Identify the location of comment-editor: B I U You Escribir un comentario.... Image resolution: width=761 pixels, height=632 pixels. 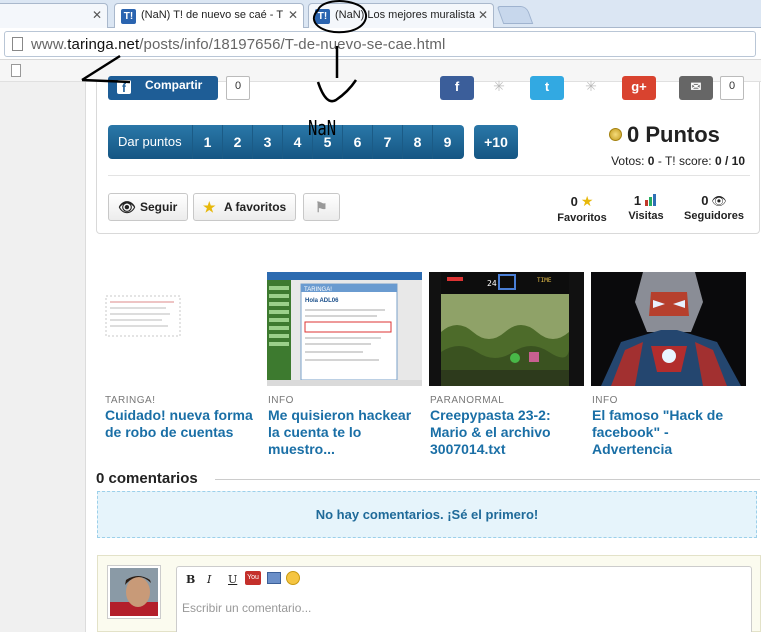
(464, 599).